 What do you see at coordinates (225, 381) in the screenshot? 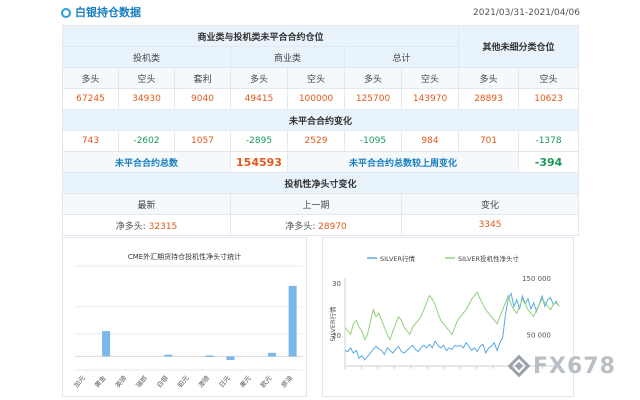
I see `category-label: 日元` at bounding box center [225, 381].